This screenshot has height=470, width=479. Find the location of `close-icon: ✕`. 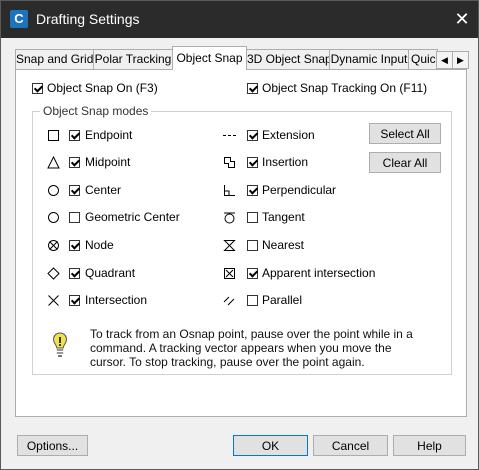

close-icon: ✕ is located at coordinates (462, 19).